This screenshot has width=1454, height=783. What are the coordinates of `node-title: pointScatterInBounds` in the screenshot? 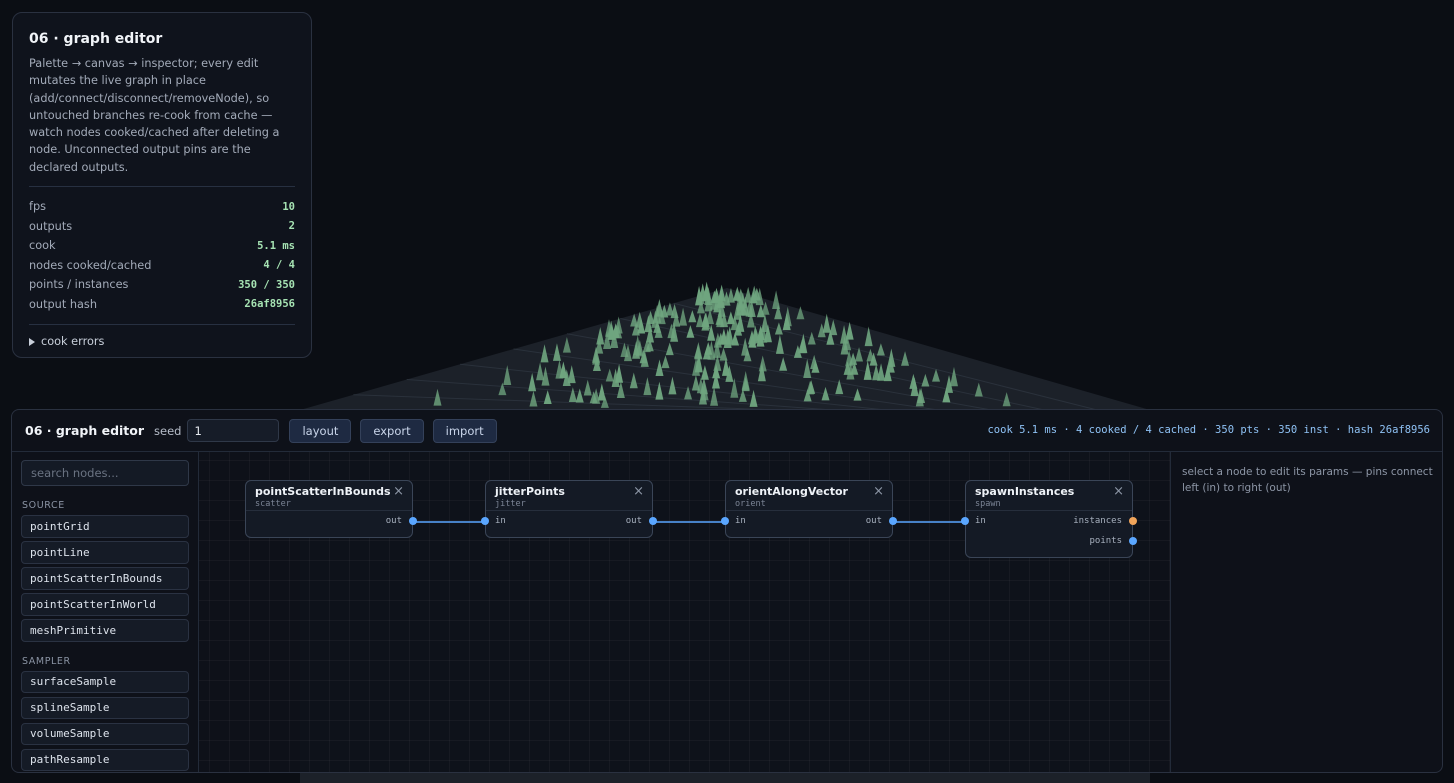 It's located at (323, 491).